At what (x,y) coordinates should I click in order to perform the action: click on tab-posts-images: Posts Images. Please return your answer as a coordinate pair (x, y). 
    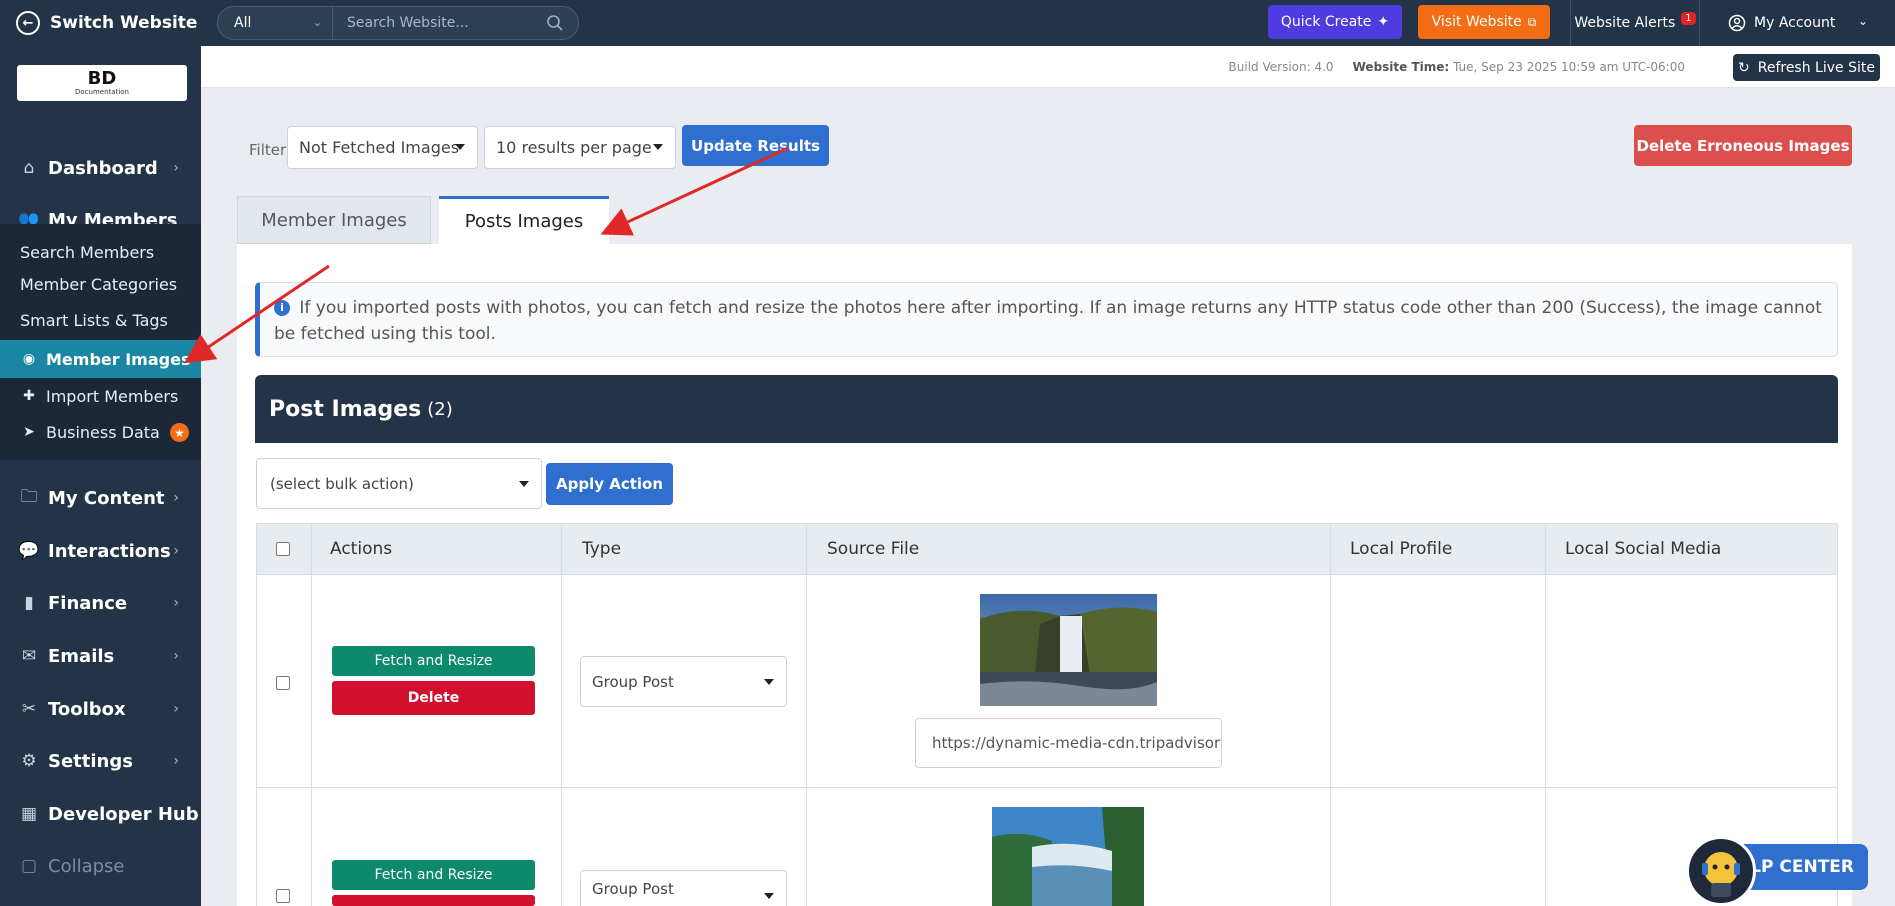
    Looking at the image, I should click on (524, 220).